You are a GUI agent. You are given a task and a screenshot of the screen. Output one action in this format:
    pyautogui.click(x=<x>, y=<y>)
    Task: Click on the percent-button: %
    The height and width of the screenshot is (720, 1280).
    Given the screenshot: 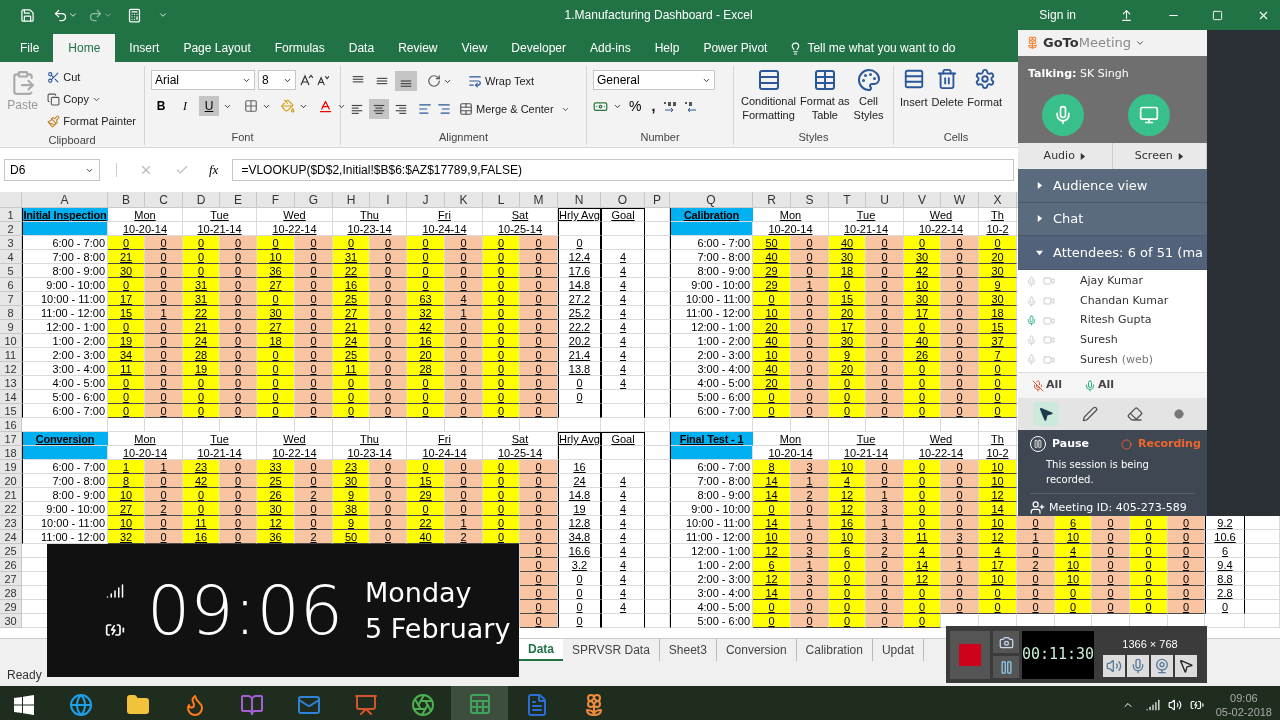 What is the action you would take?
    pyautogui.click(x=635, y=106)
    